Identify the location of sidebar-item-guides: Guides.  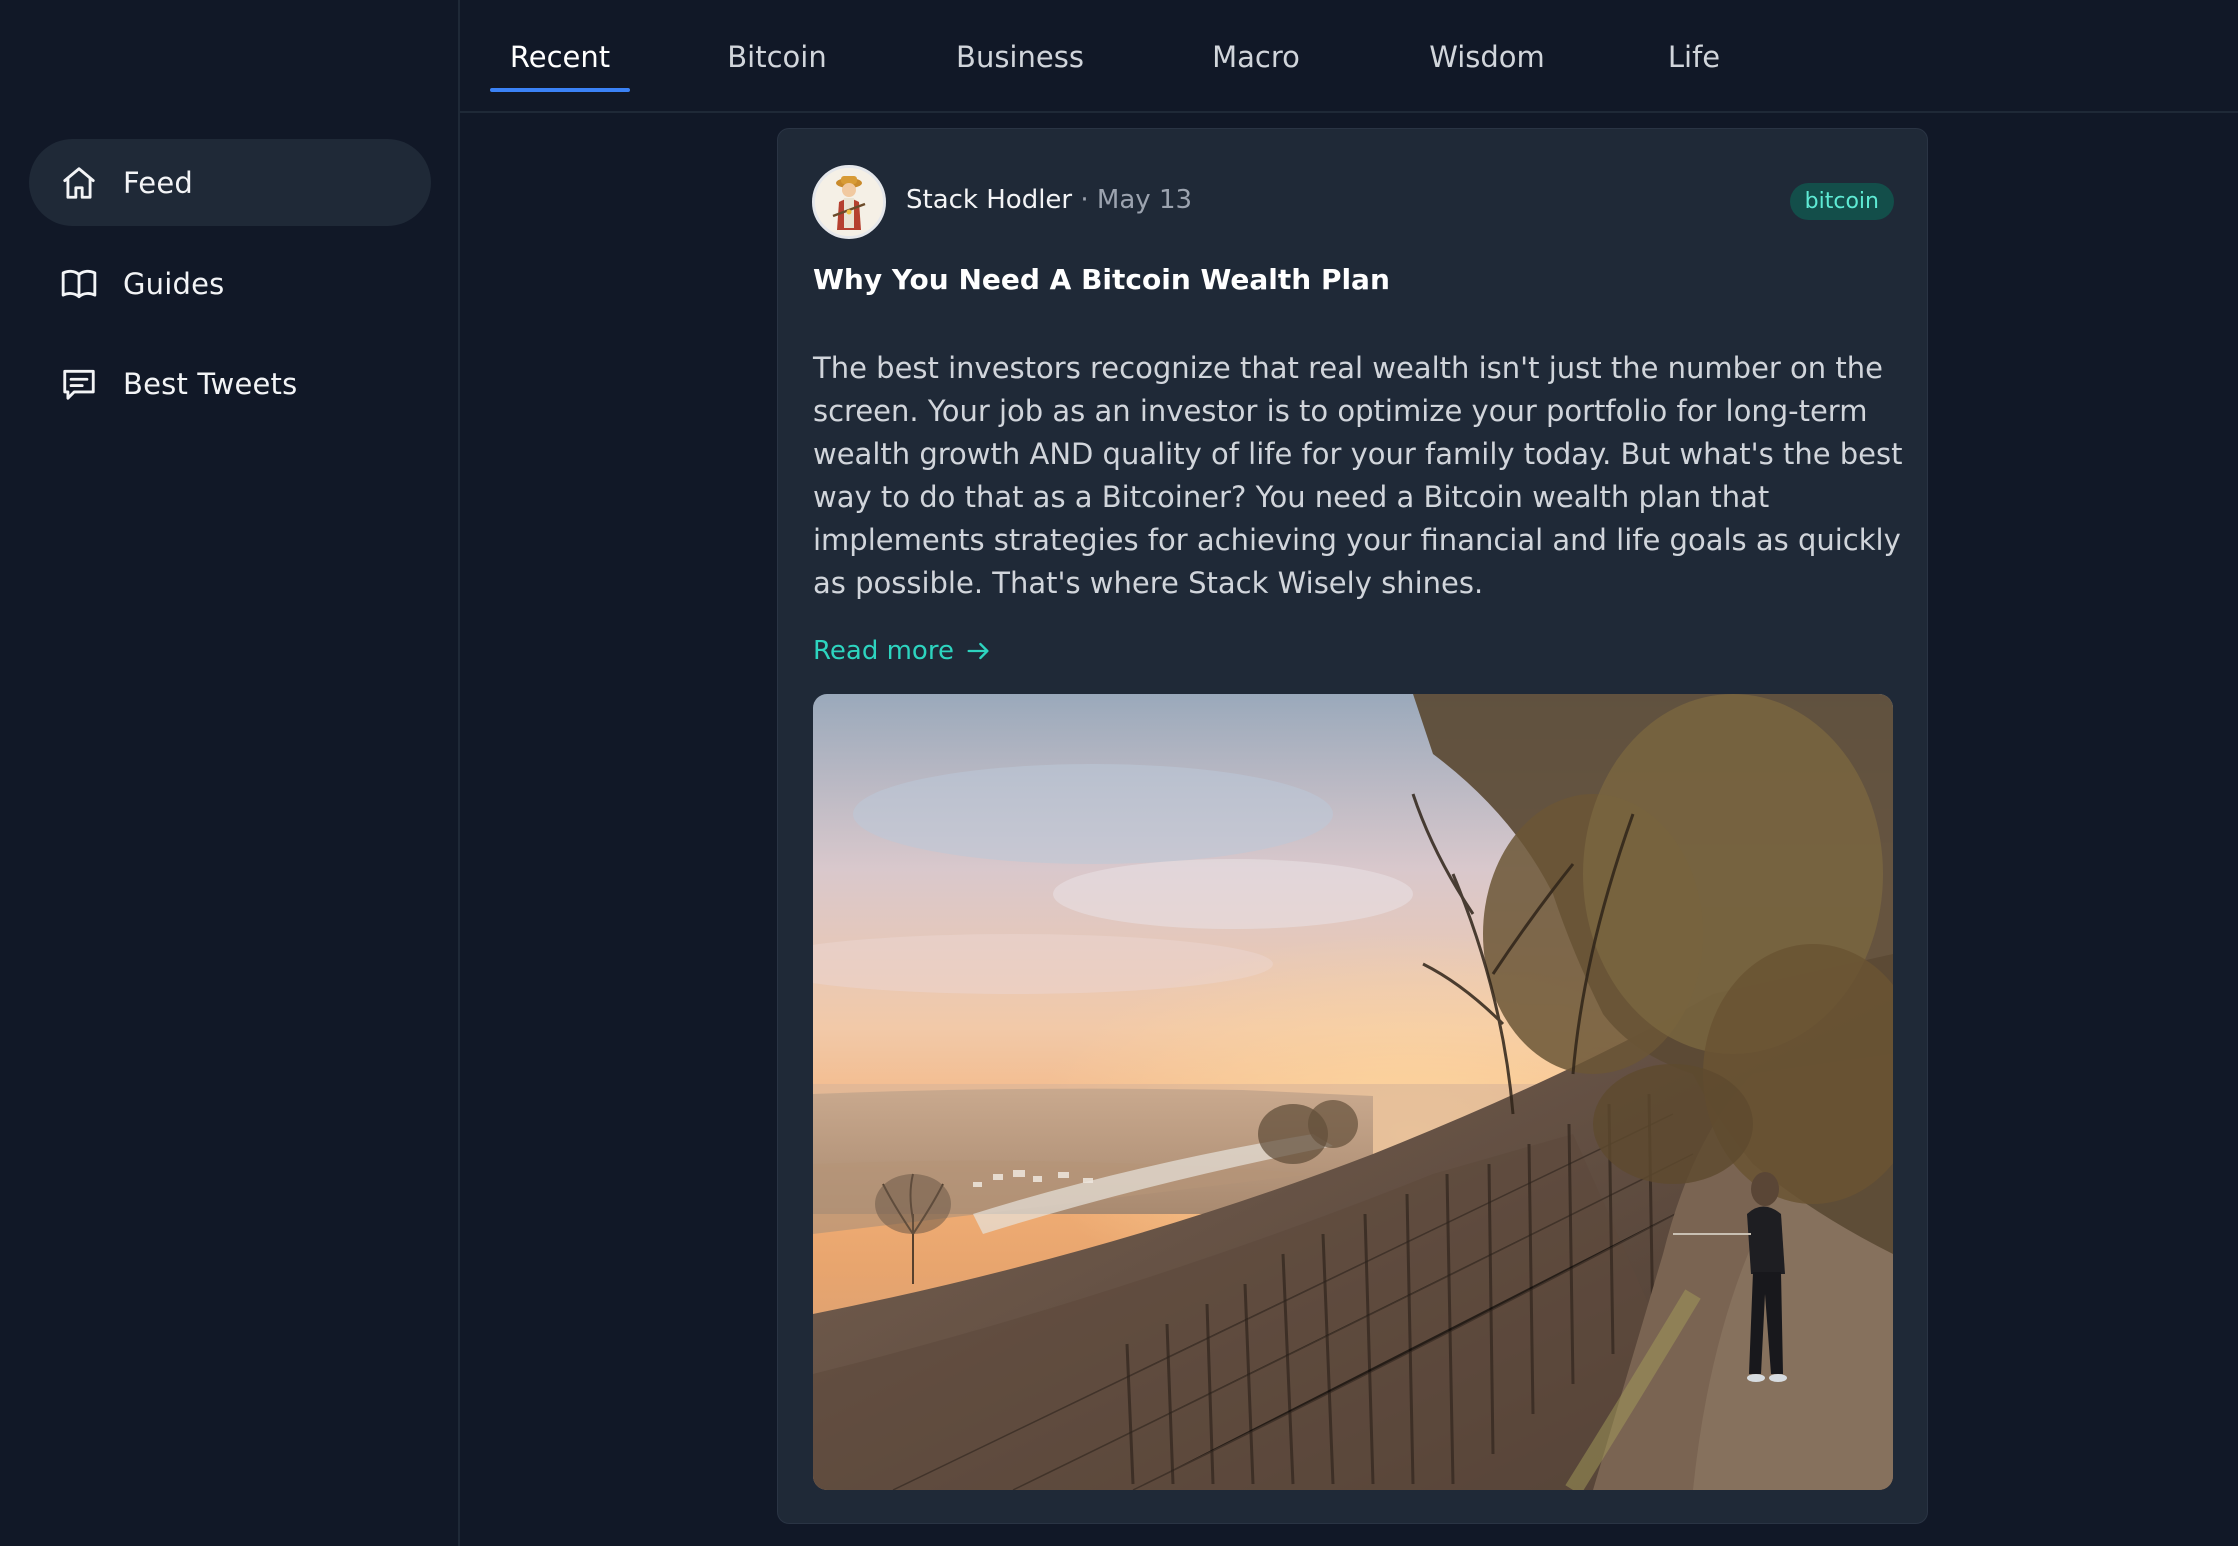
(230, 283).